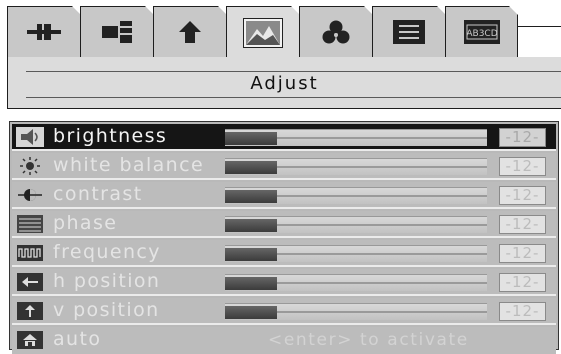 This screenshot has height=354, width=561. I want to click on svg-text: AB3CD, so click(481, 34).